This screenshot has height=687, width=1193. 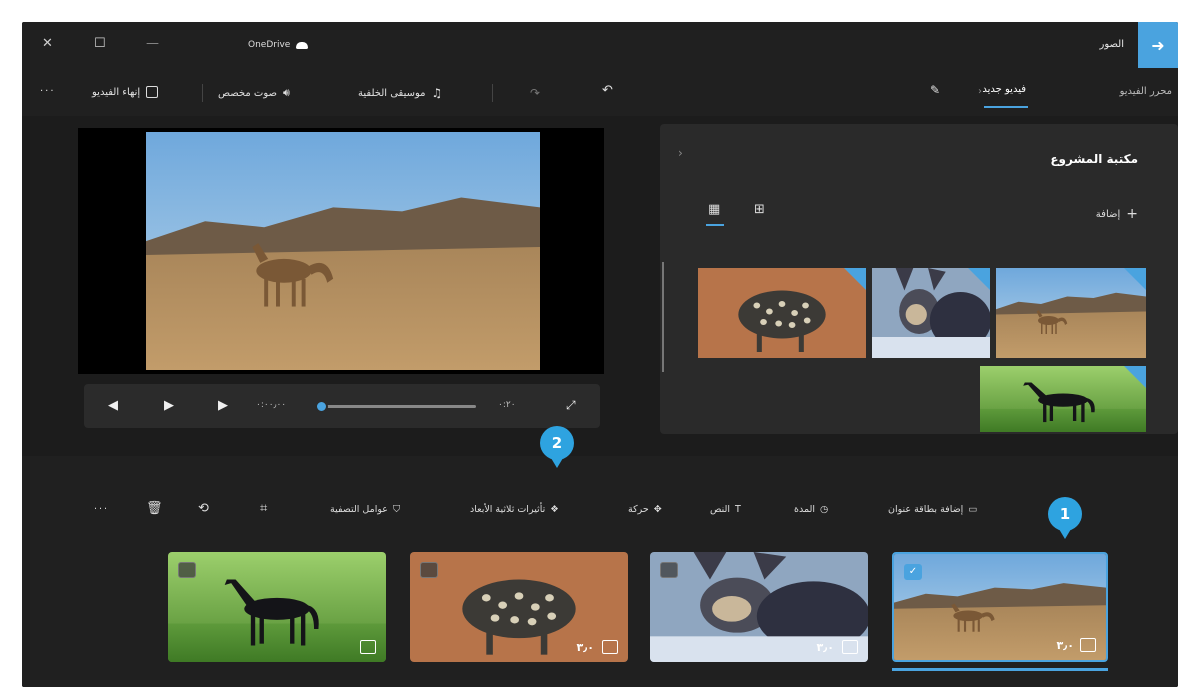 I want to click on filters-label: عوامل التصفية, so click(x=359, y=509).